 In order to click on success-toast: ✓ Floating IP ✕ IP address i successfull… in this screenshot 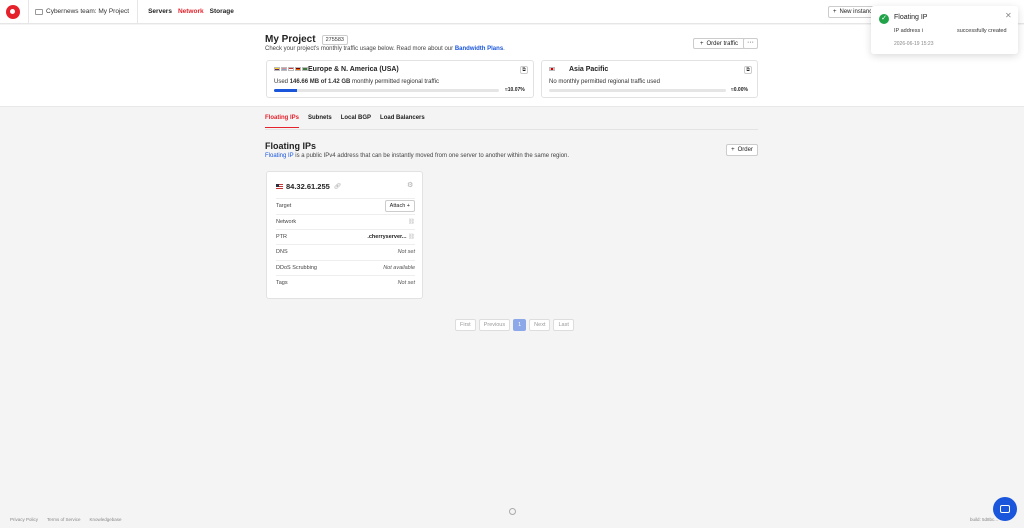, I will do `click(944, 30)`.